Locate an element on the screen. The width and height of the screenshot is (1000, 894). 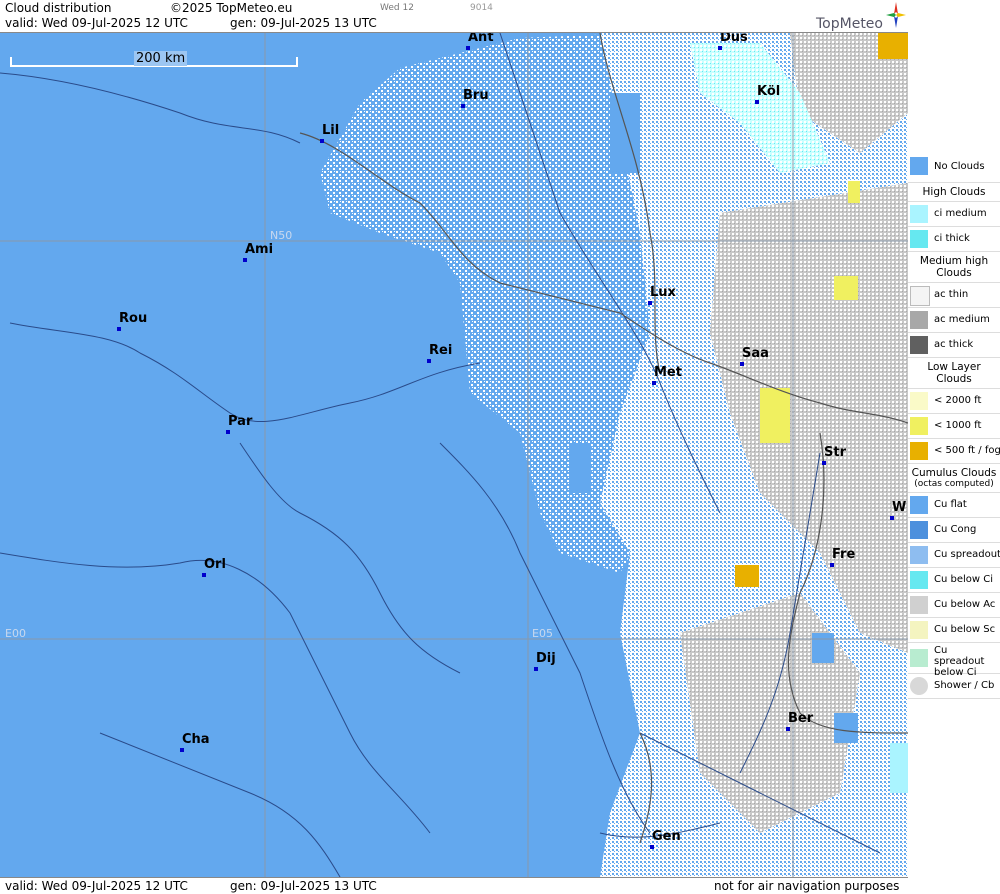
legend-low-1000: < 1000 ft is located at coordinates (954, 426).